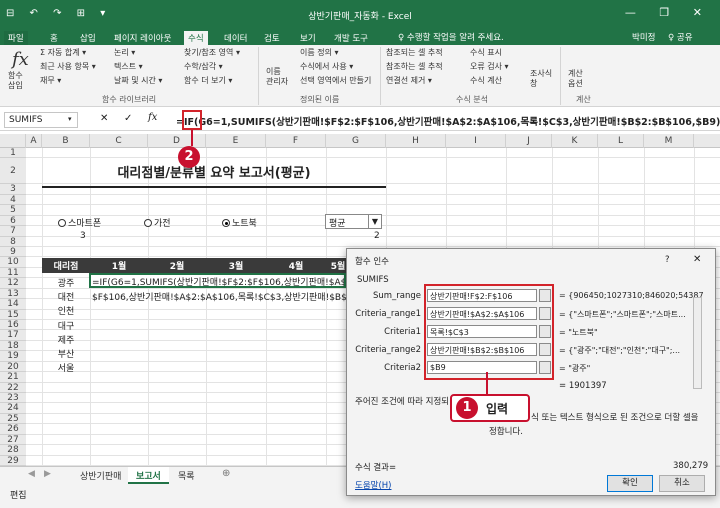 Image resolution: width=720 pixels, height=508 pixels. What do you see at coordinates (236, 141) in the screenshot?
I see `col-header-e: E` at bounding box center [236, 141].